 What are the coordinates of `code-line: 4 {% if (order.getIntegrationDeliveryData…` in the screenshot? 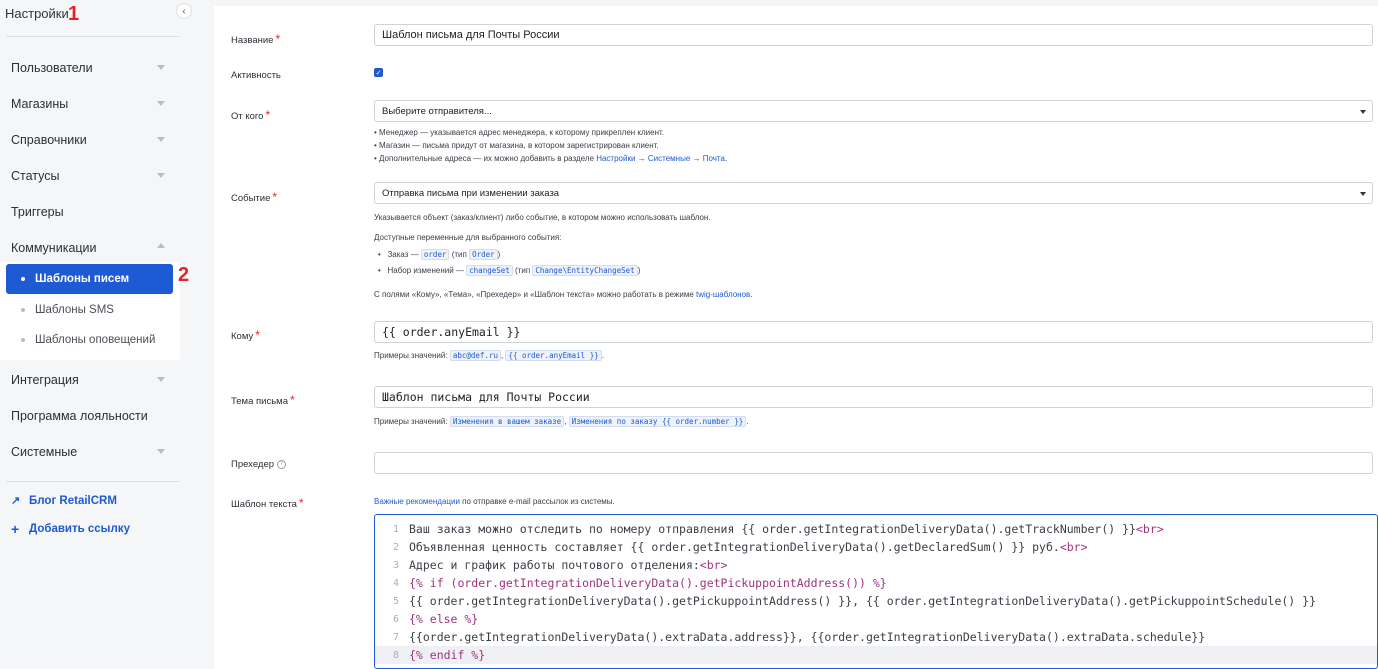 It's located at (639, 583).